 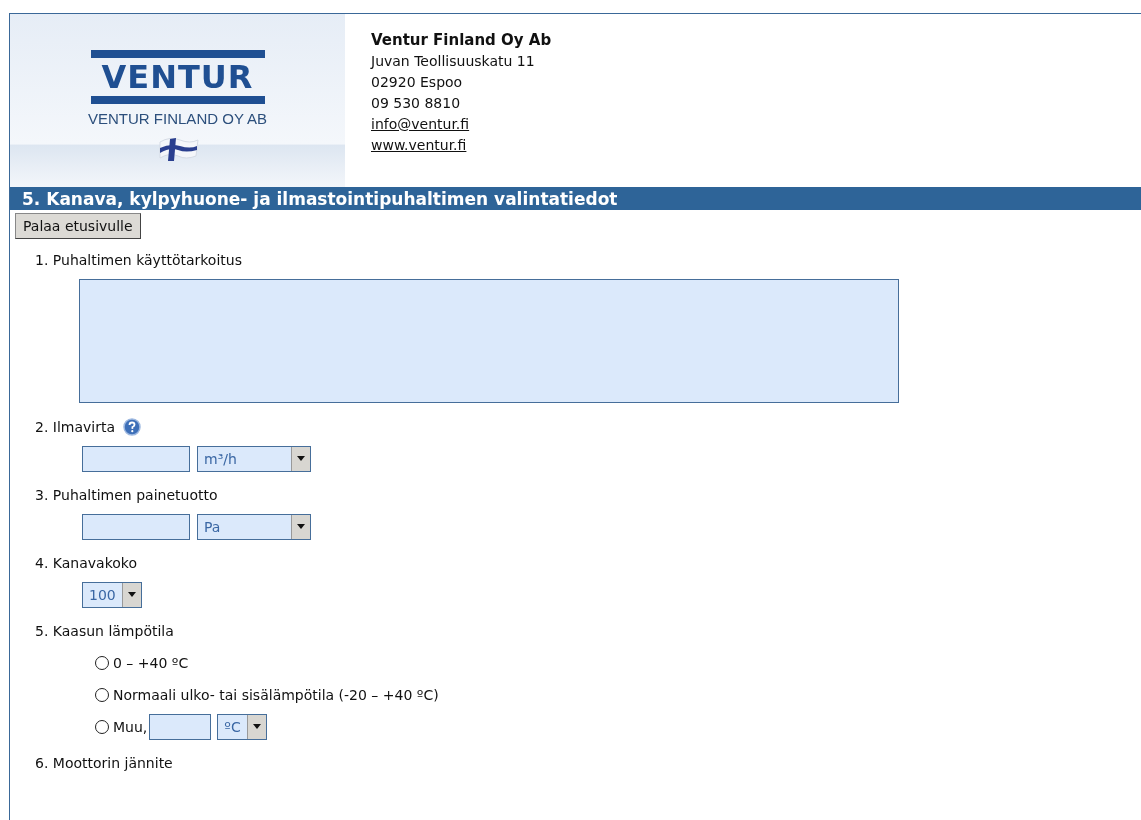 I want to click on question-label: 2. Ilmavirta, so click(x=75, y=427).